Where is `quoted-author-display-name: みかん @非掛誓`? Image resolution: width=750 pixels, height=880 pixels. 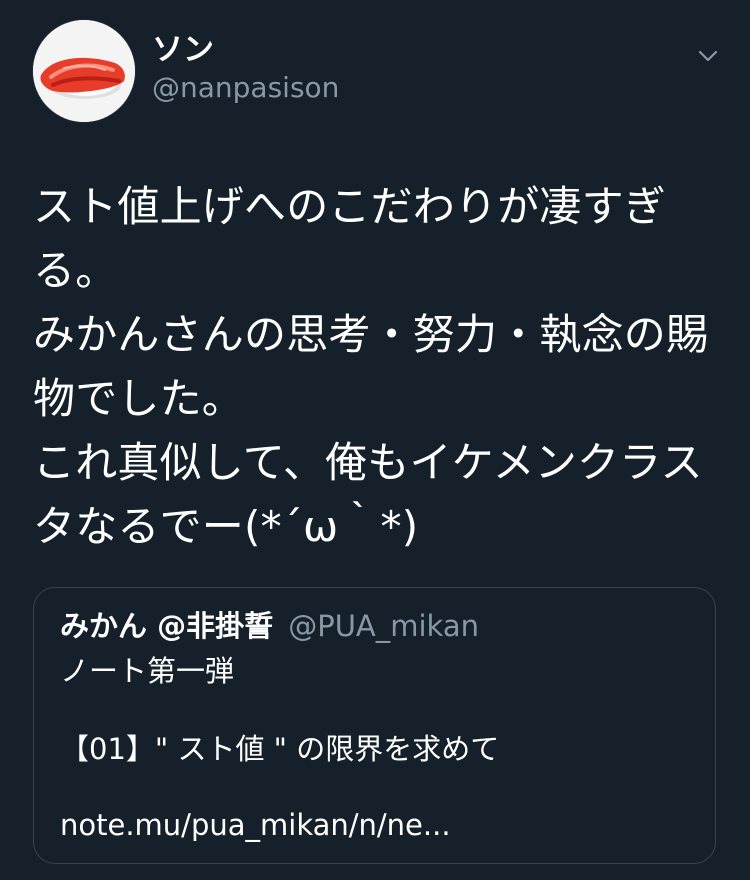 quoted-author-display-name: みかん @非掛誓 is located at coordinates (167, 626).